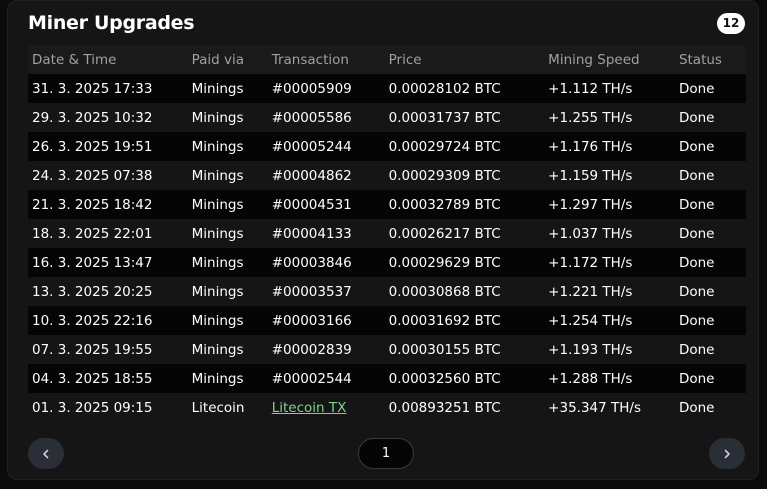  I want to click on date-cell: 04. 3. 2025 18:55, so click(108, 378).